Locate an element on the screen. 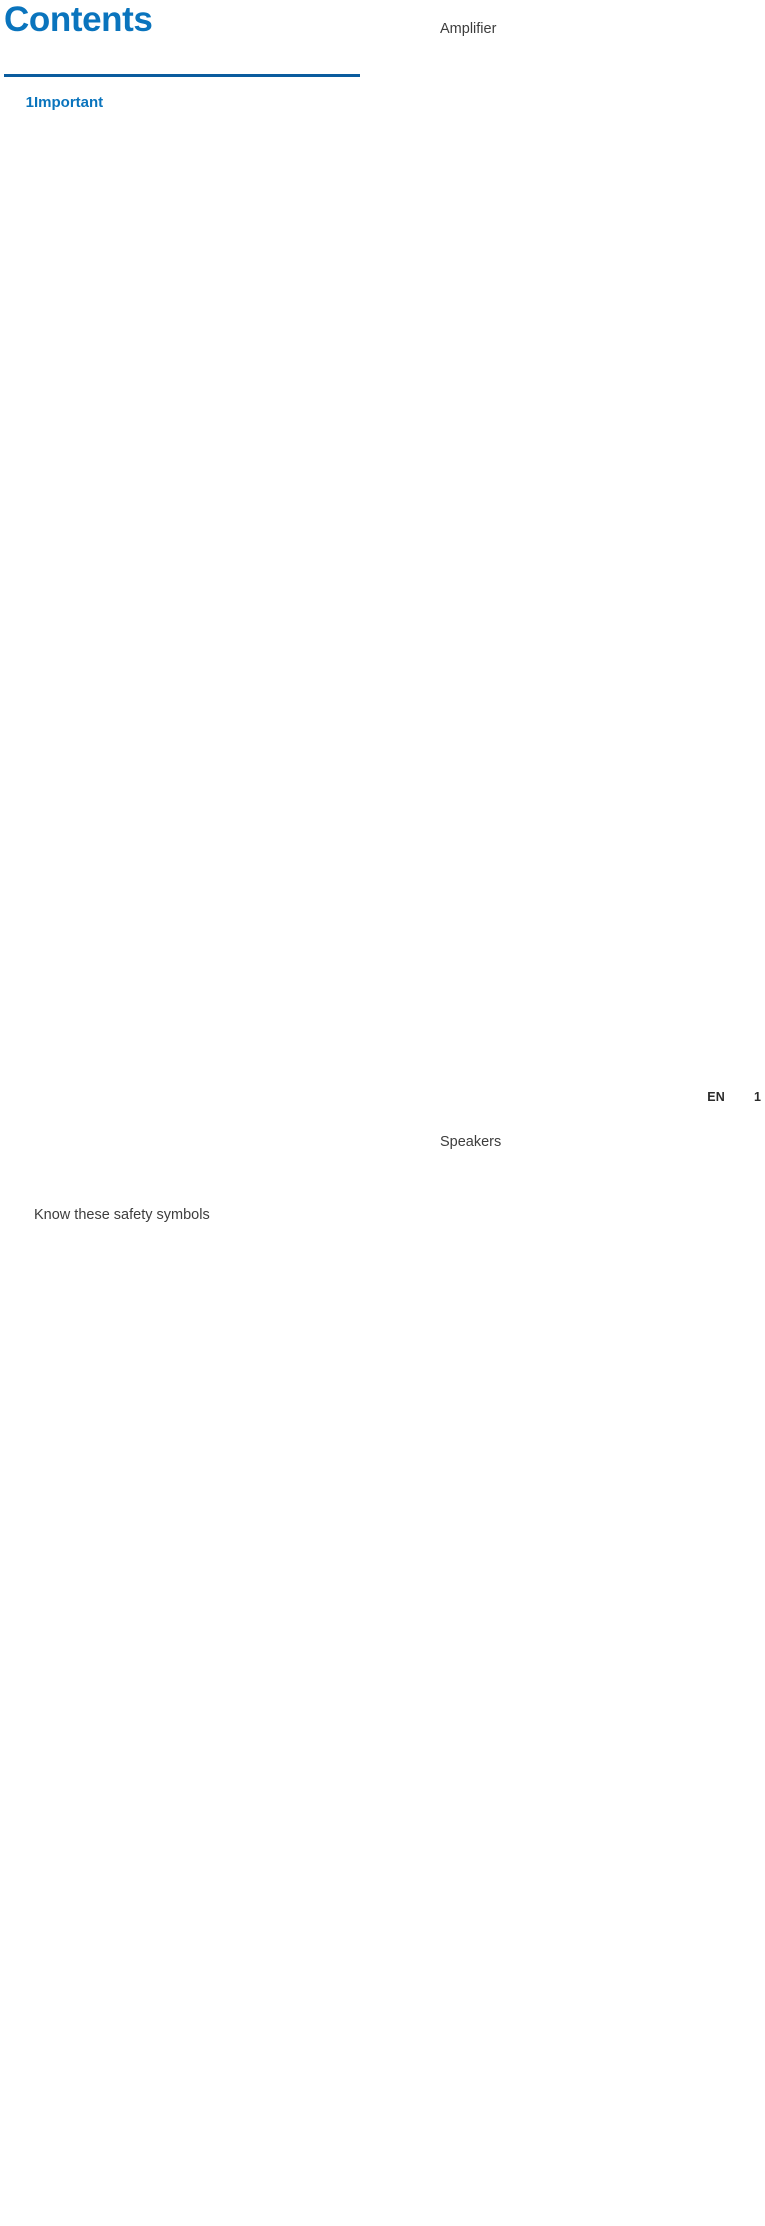  footer-language: EN is located at coordinates (716, 1097).